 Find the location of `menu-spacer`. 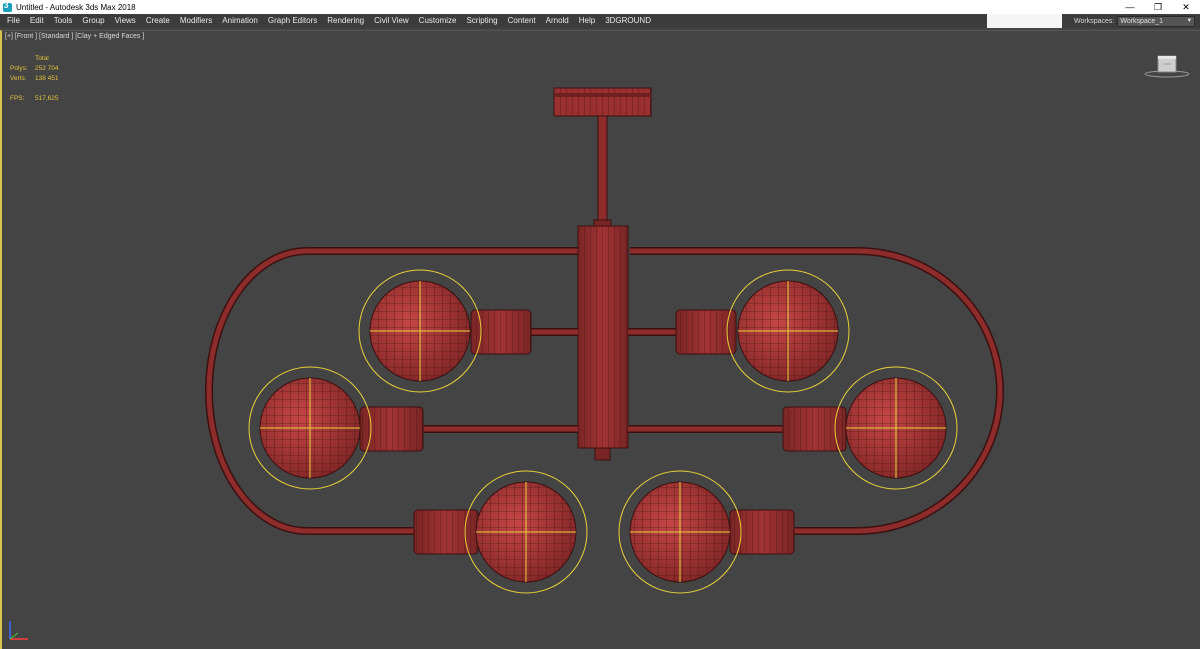

menu-spacer is located at coordinates (1024, 21).